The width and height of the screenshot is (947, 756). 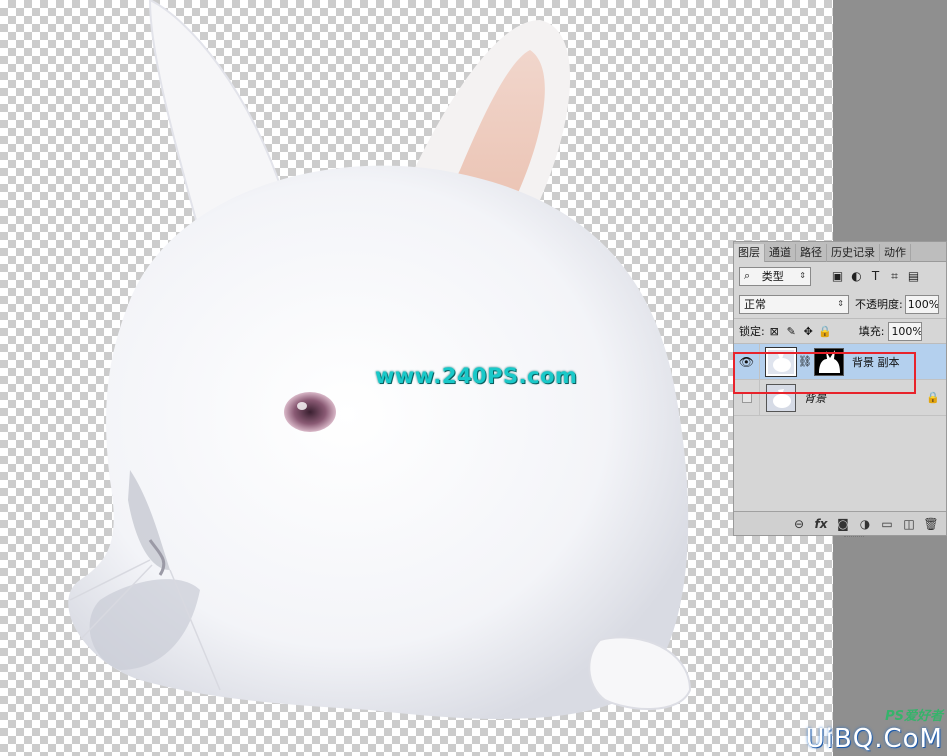 I want to click on smart-object-filter-icon: ▤, so click(x=913, y=276).